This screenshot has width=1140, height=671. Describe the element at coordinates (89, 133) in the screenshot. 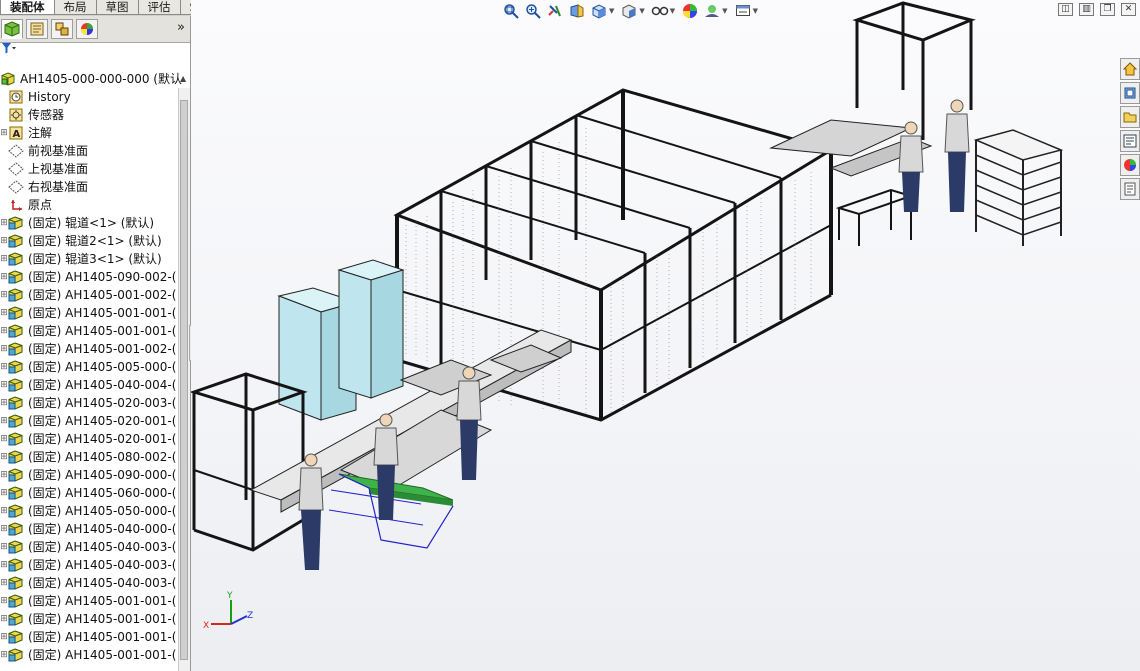

I see `tree-item: ⊞ A 注解` at that location.